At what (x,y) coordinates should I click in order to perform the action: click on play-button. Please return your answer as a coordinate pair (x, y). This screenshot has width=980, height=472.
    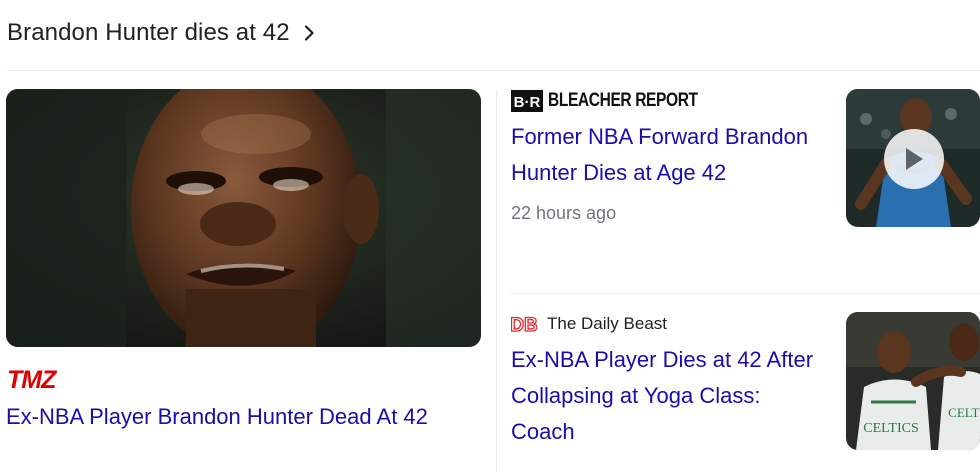
    Looking at the image, I should click on (914, 159).